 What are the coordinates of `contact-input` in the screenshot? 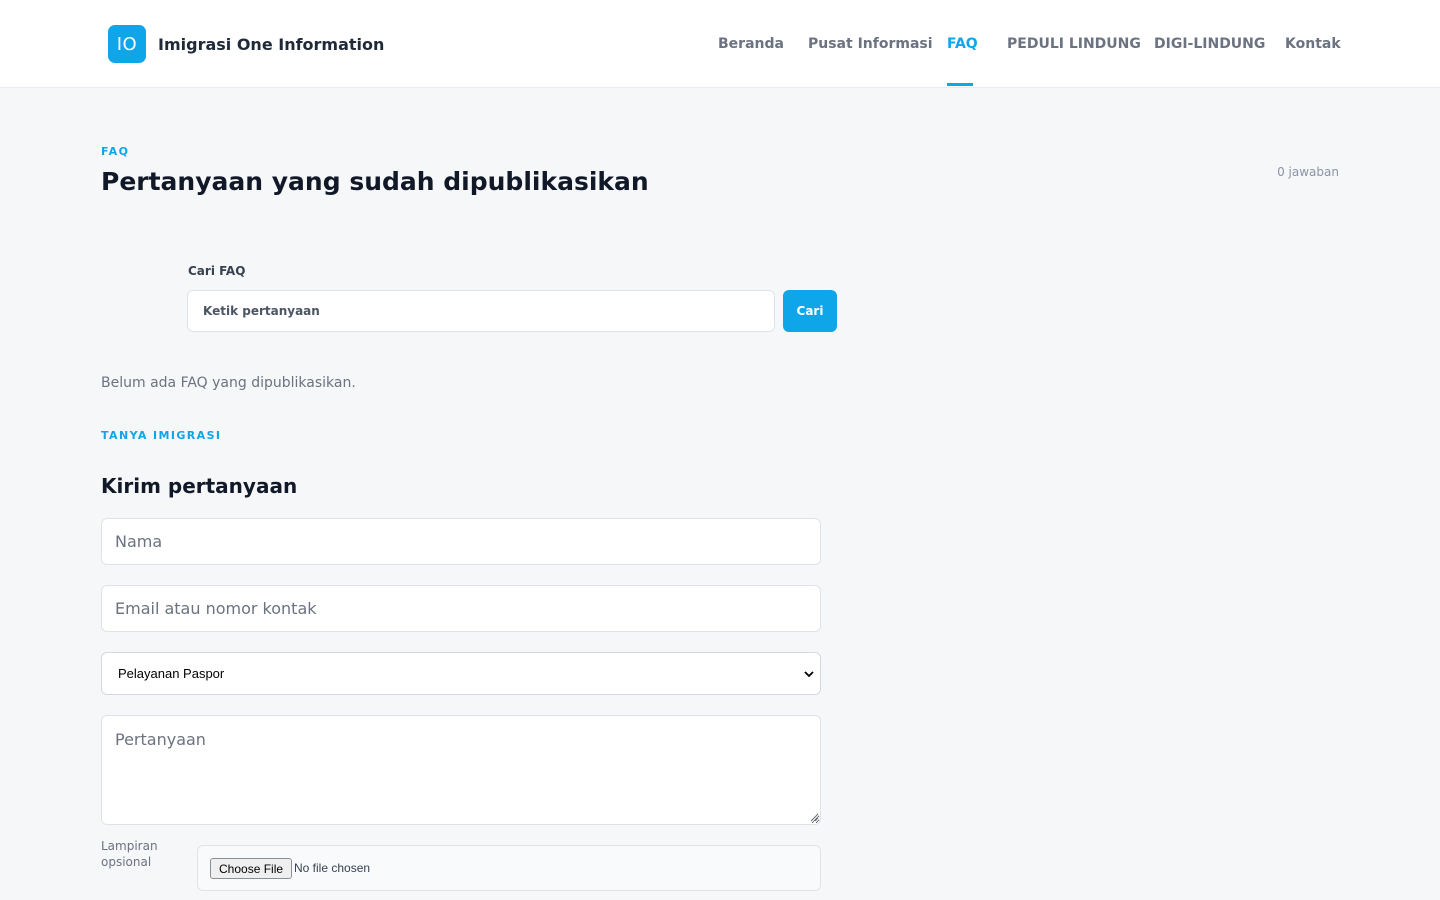 It's located at (461, 608).